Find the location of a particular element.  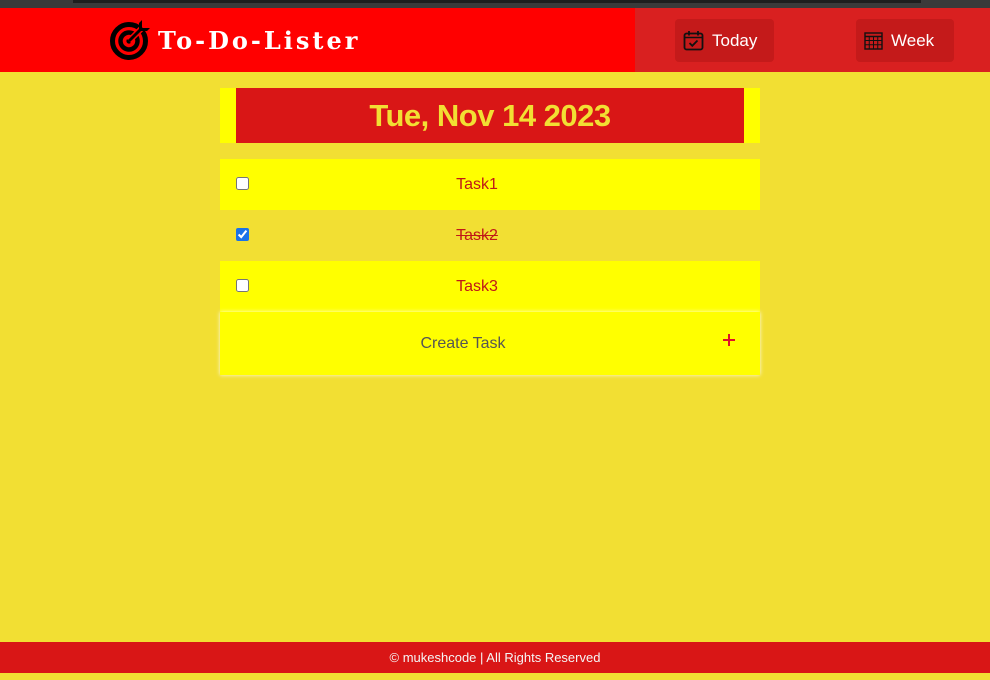

brand: To-Do-Lister is located at coordinates (234, 40).